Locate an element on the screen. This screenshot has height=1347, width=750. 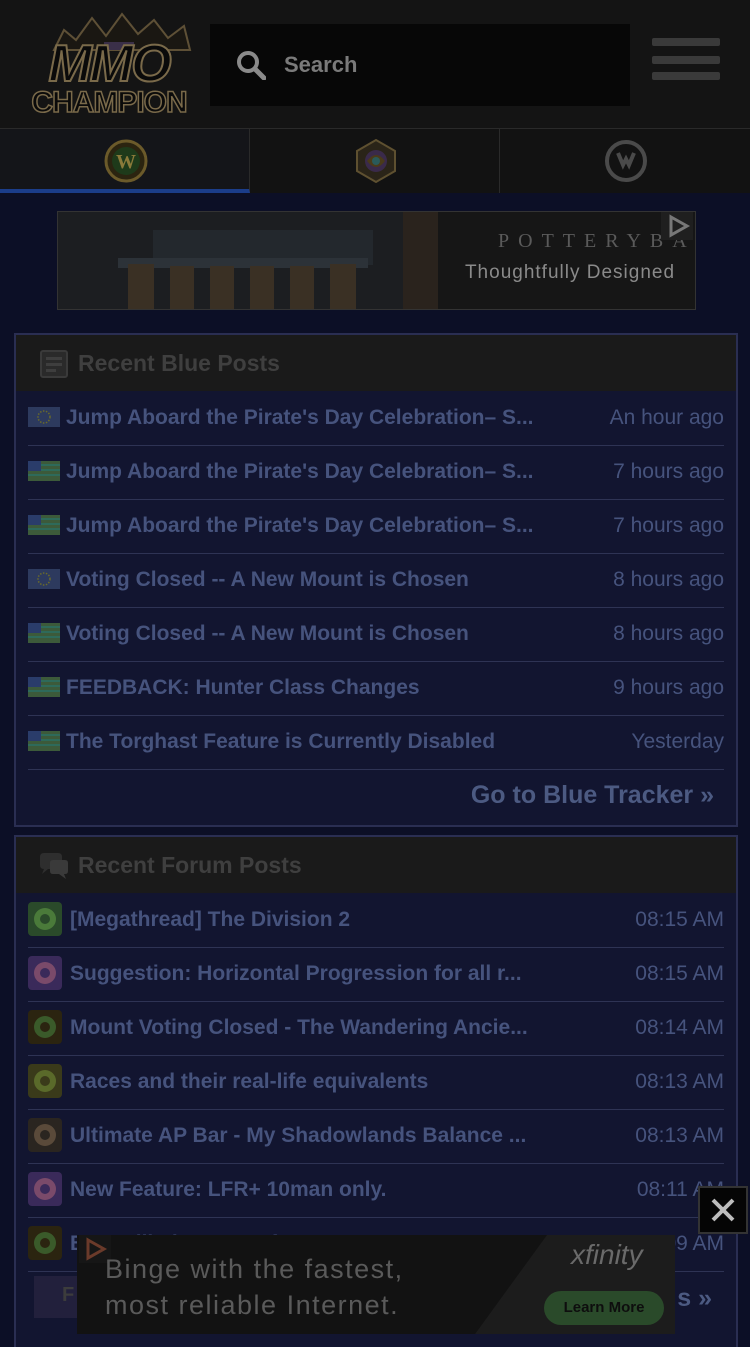
blue-post-time: An hour ago is located at coordinates (666, 417).